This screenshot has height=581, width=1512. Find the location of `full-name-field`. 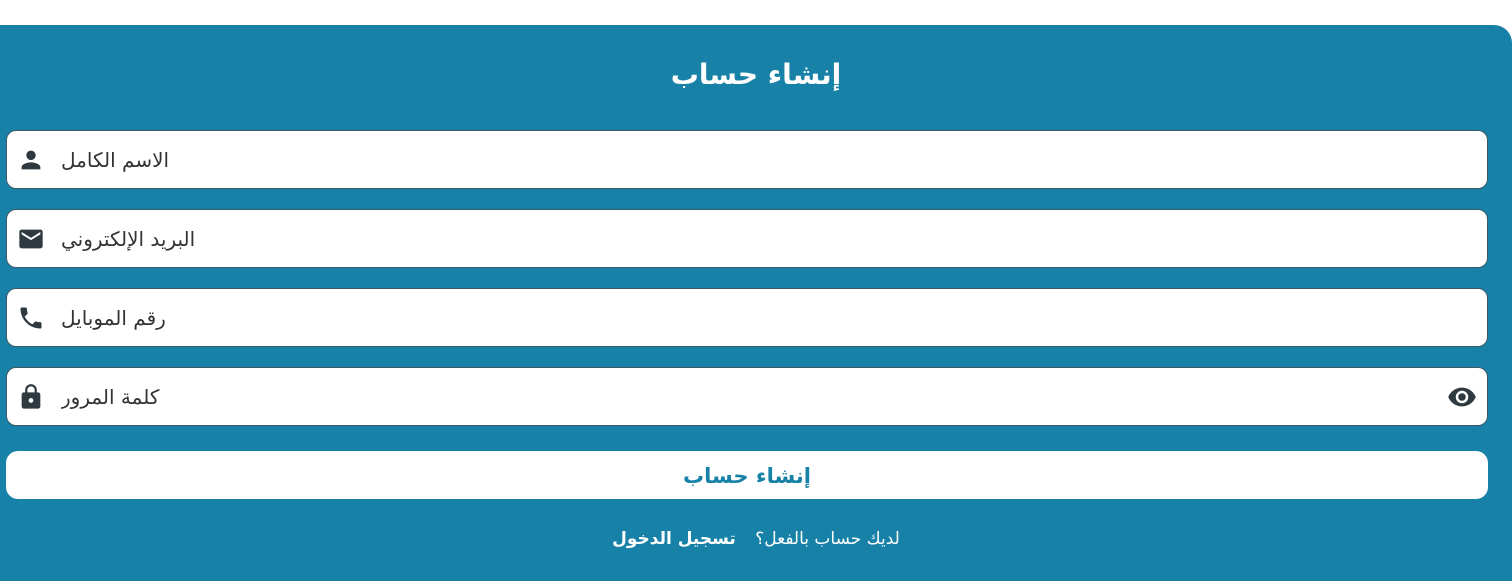

full-name-field is located at coordinates (747, 159).